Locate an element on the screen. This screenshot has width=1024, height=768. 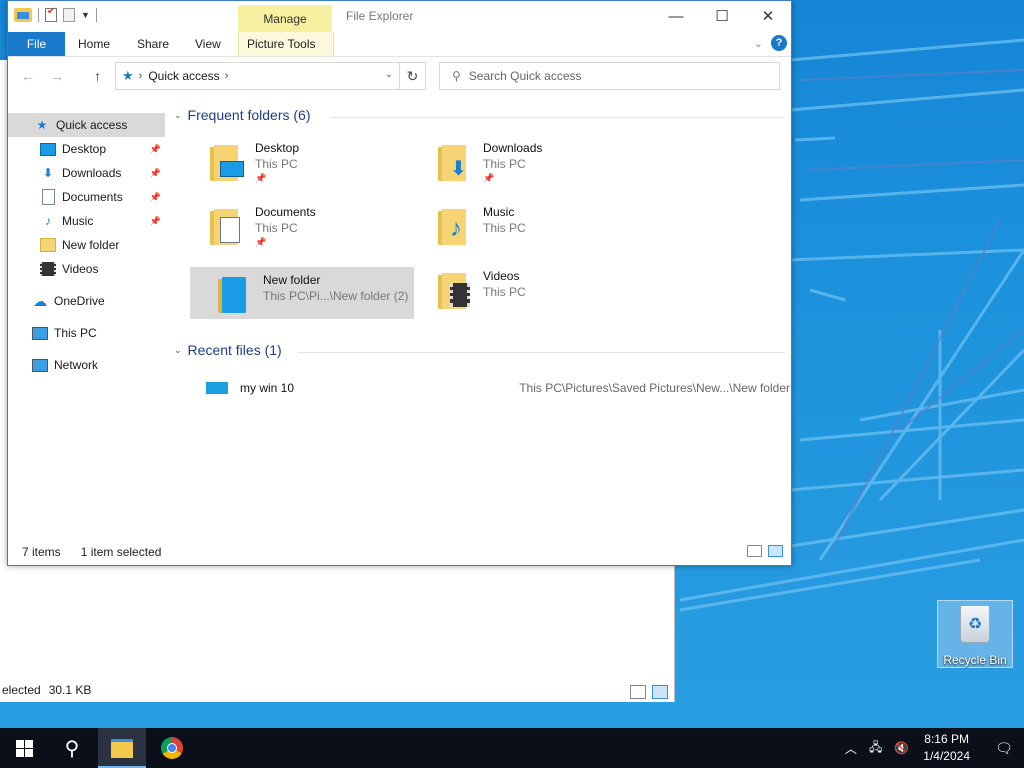
up-button: ↑ is located at coordinates (97, 76).